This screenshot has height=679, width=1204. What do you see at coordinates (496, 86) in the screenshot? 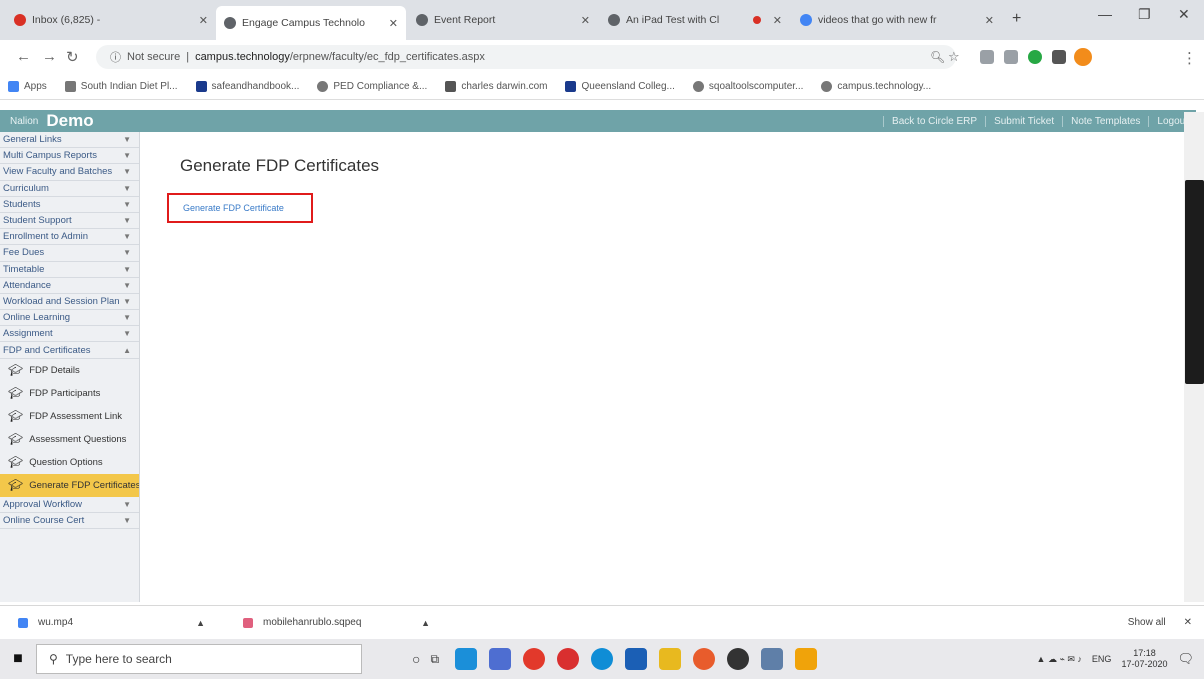
I see `bookmark-item: charles darwin.com` at bounding box center [496, 86].